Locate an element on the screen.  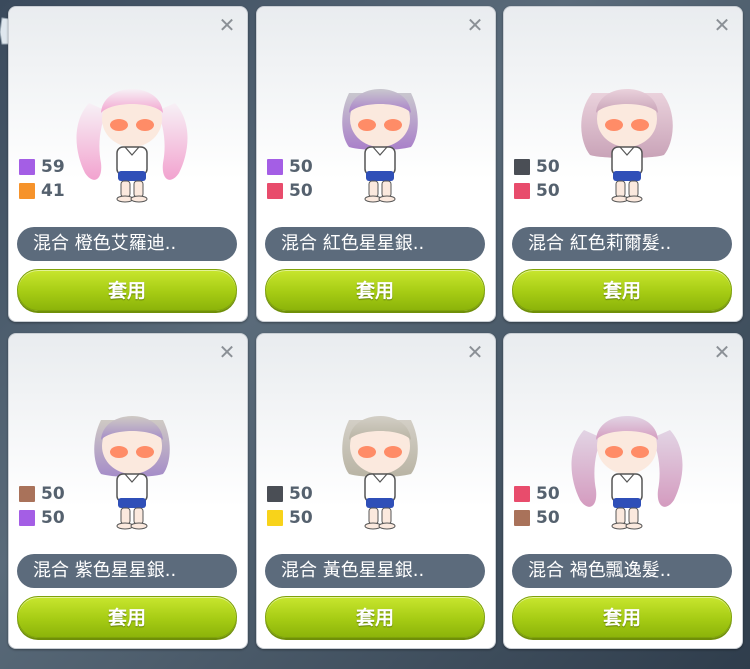
dye-ratio-value: 41 is located at coordinates (53, 191).